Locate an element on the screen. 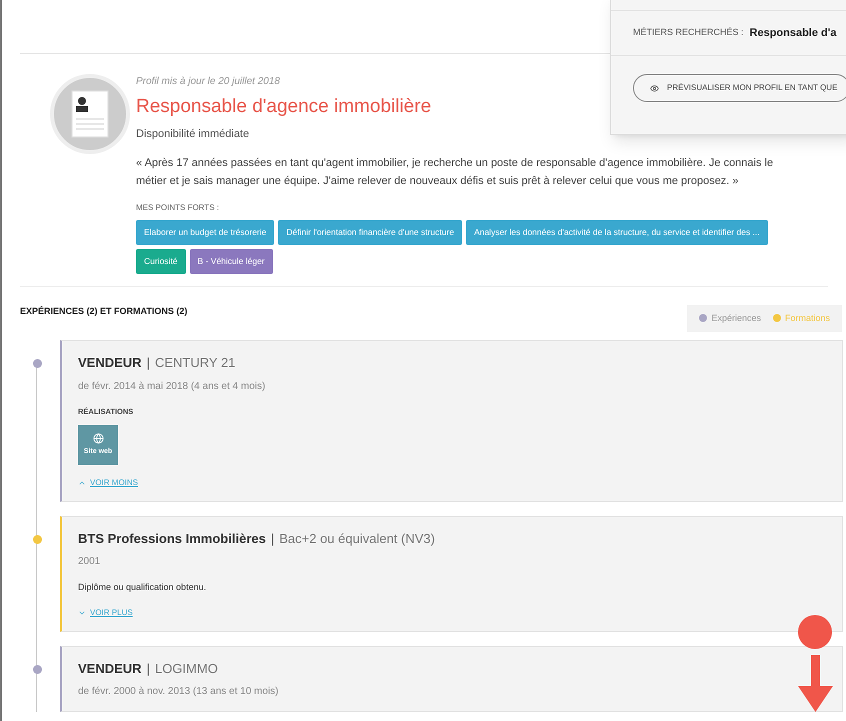  jobs-value: Responsable d'a is located at coordinates (793, 33).